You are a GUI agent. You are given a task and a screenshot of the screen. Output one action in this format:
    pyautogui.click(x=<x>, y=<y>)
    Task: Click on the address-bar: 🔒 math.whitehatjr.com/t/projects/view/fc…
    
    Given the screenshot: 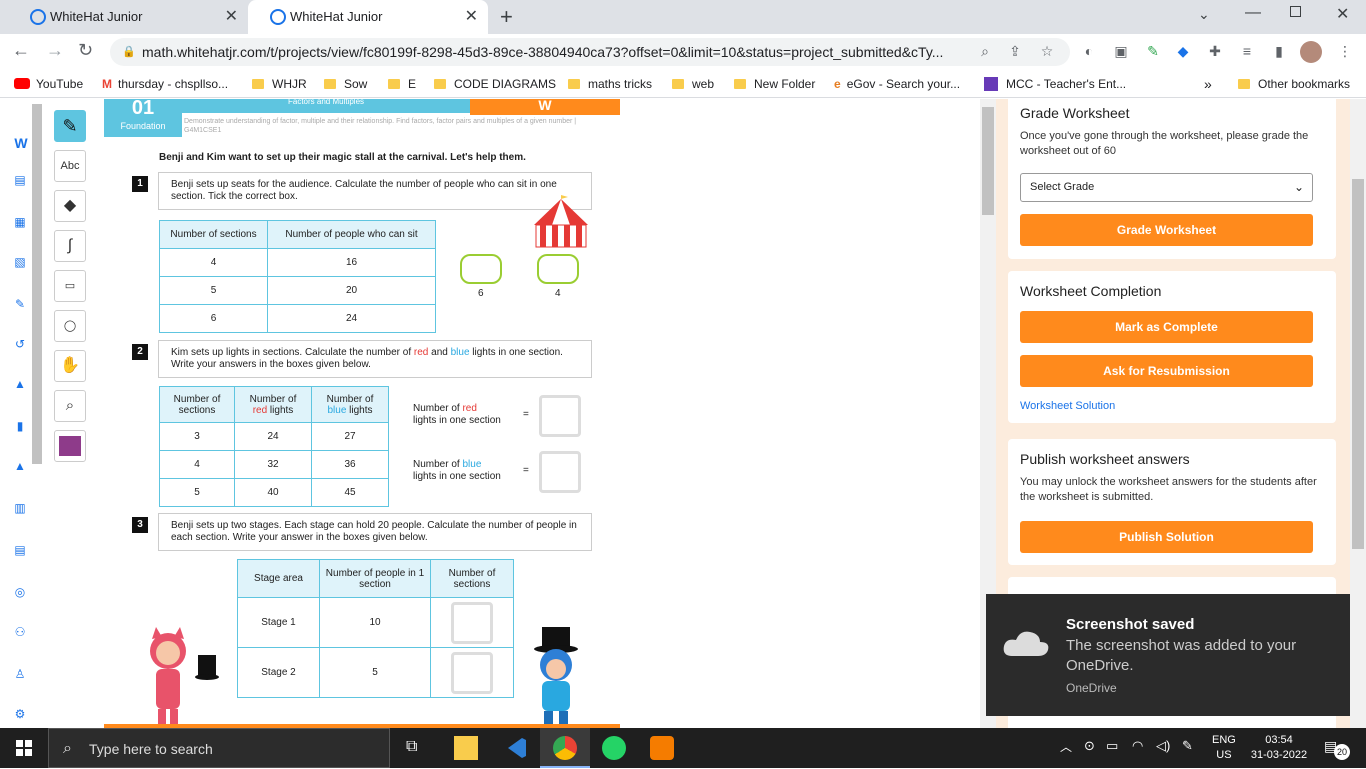 What is the action you would take?
    pyautogui.click(x=590, y=52)
    